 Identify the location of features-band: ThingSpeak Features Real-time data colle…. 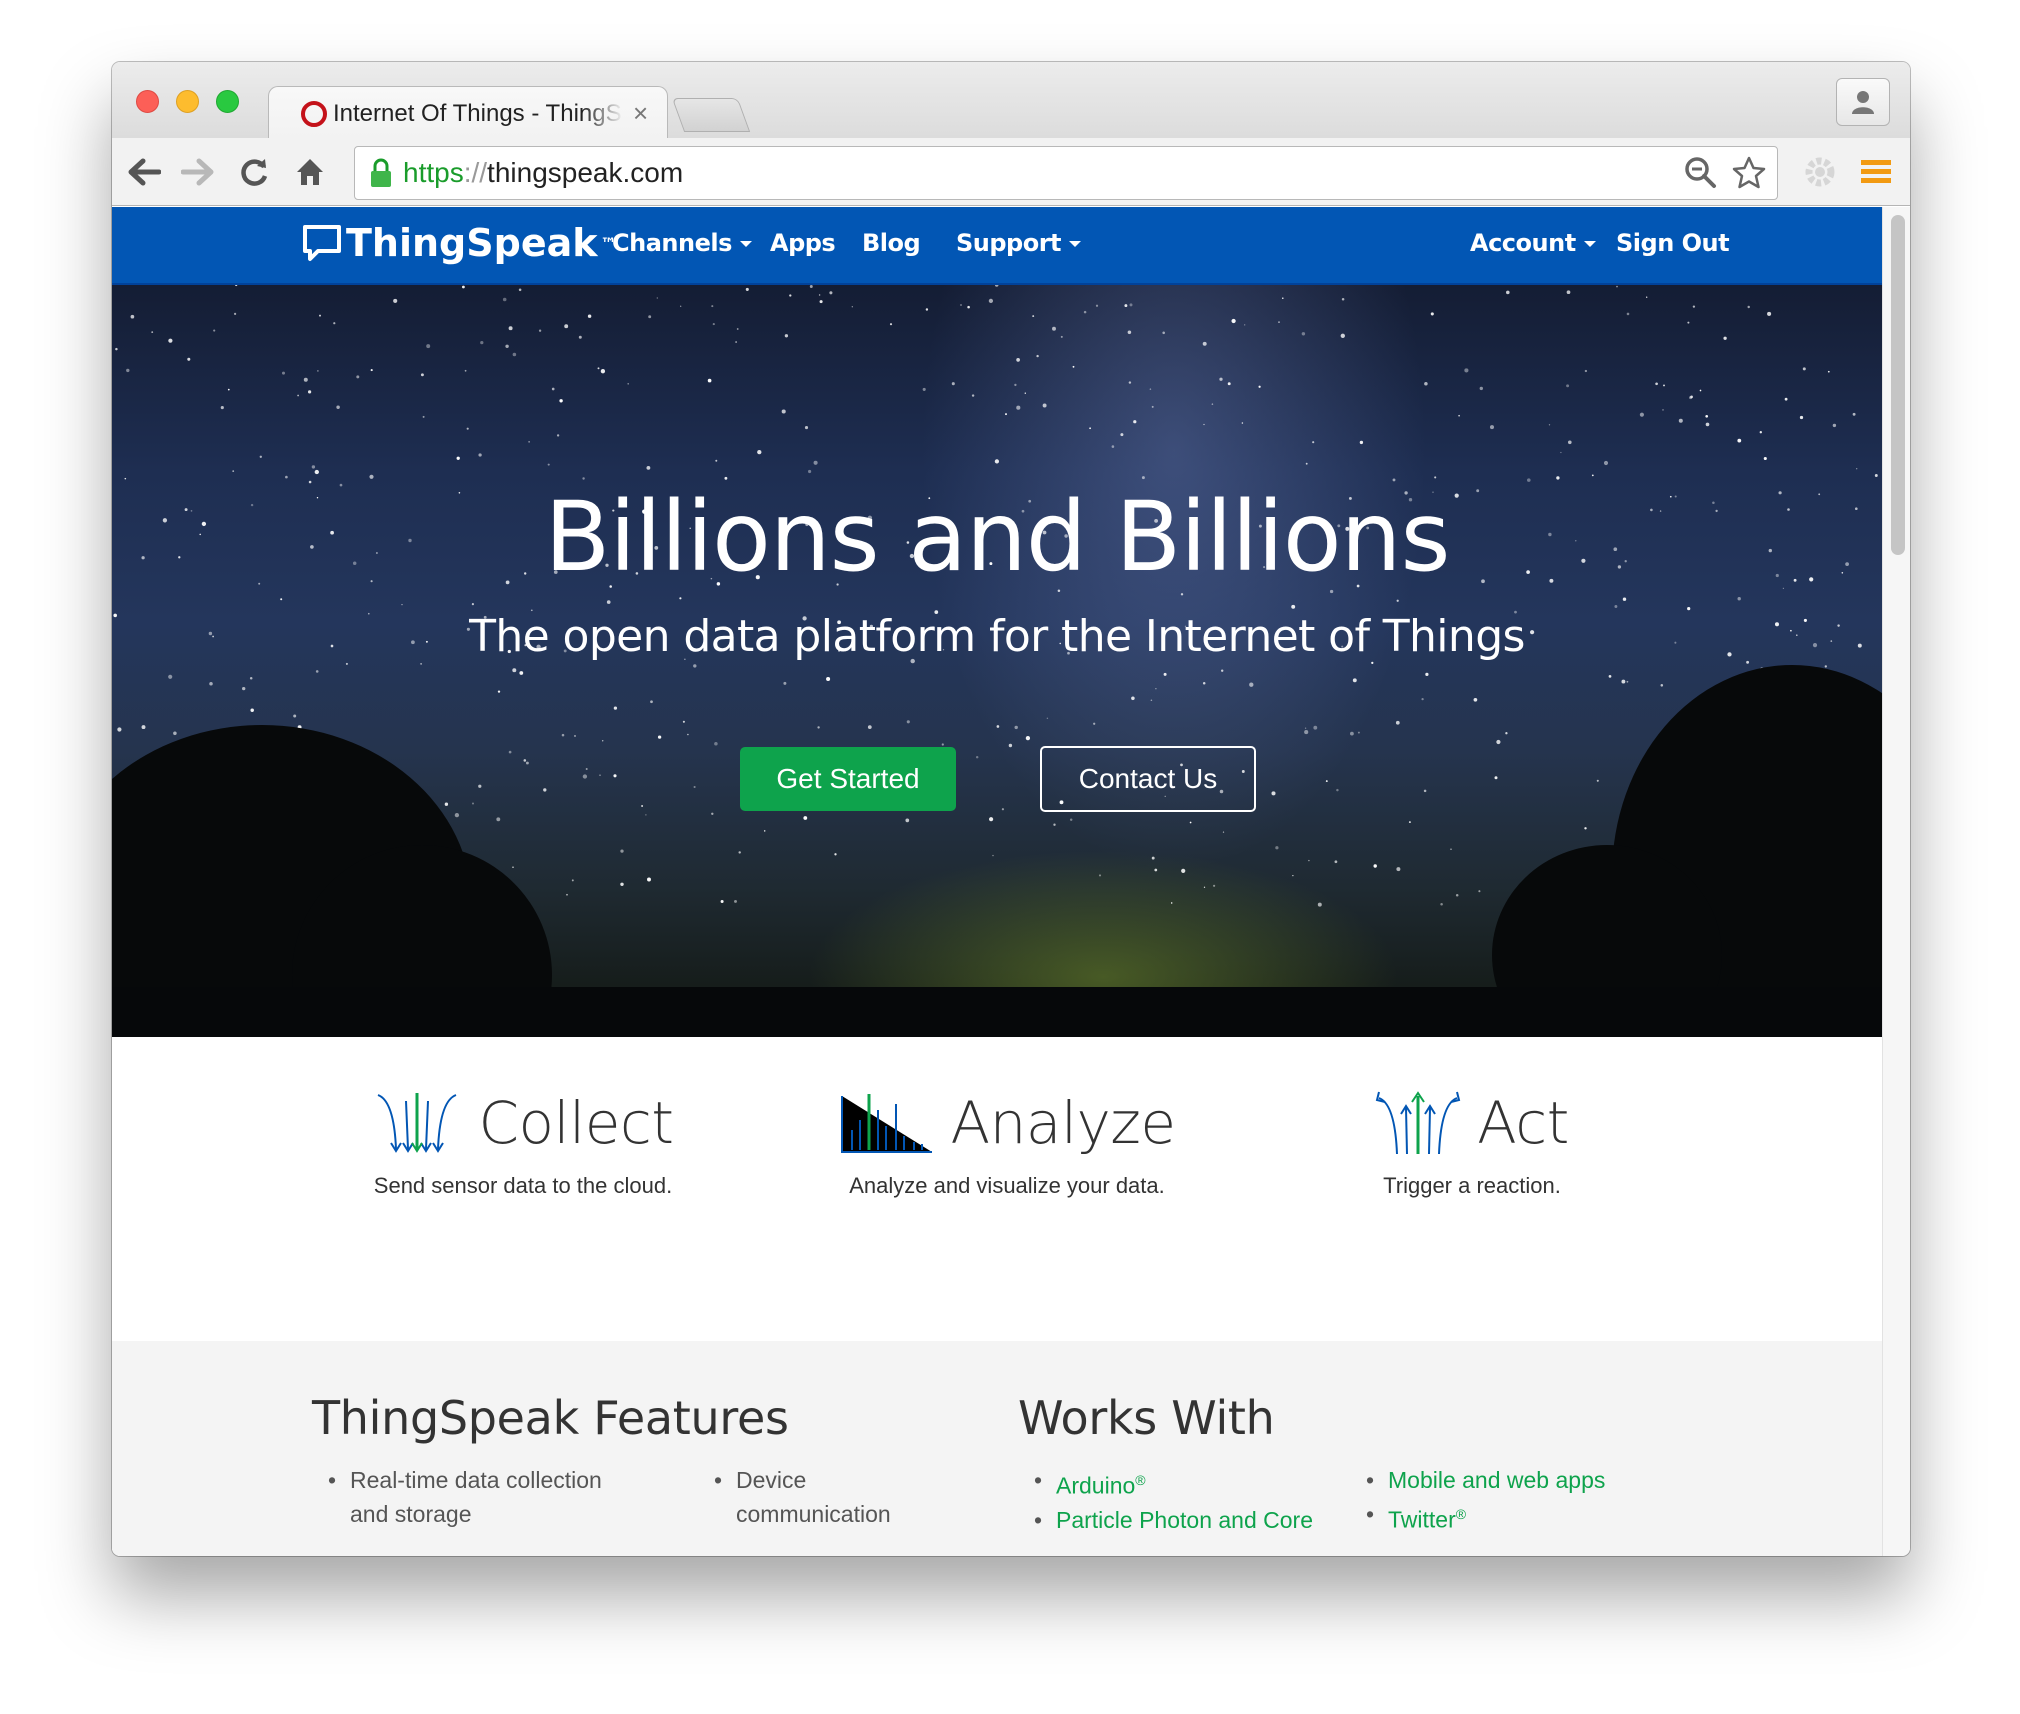
(997, 1448).